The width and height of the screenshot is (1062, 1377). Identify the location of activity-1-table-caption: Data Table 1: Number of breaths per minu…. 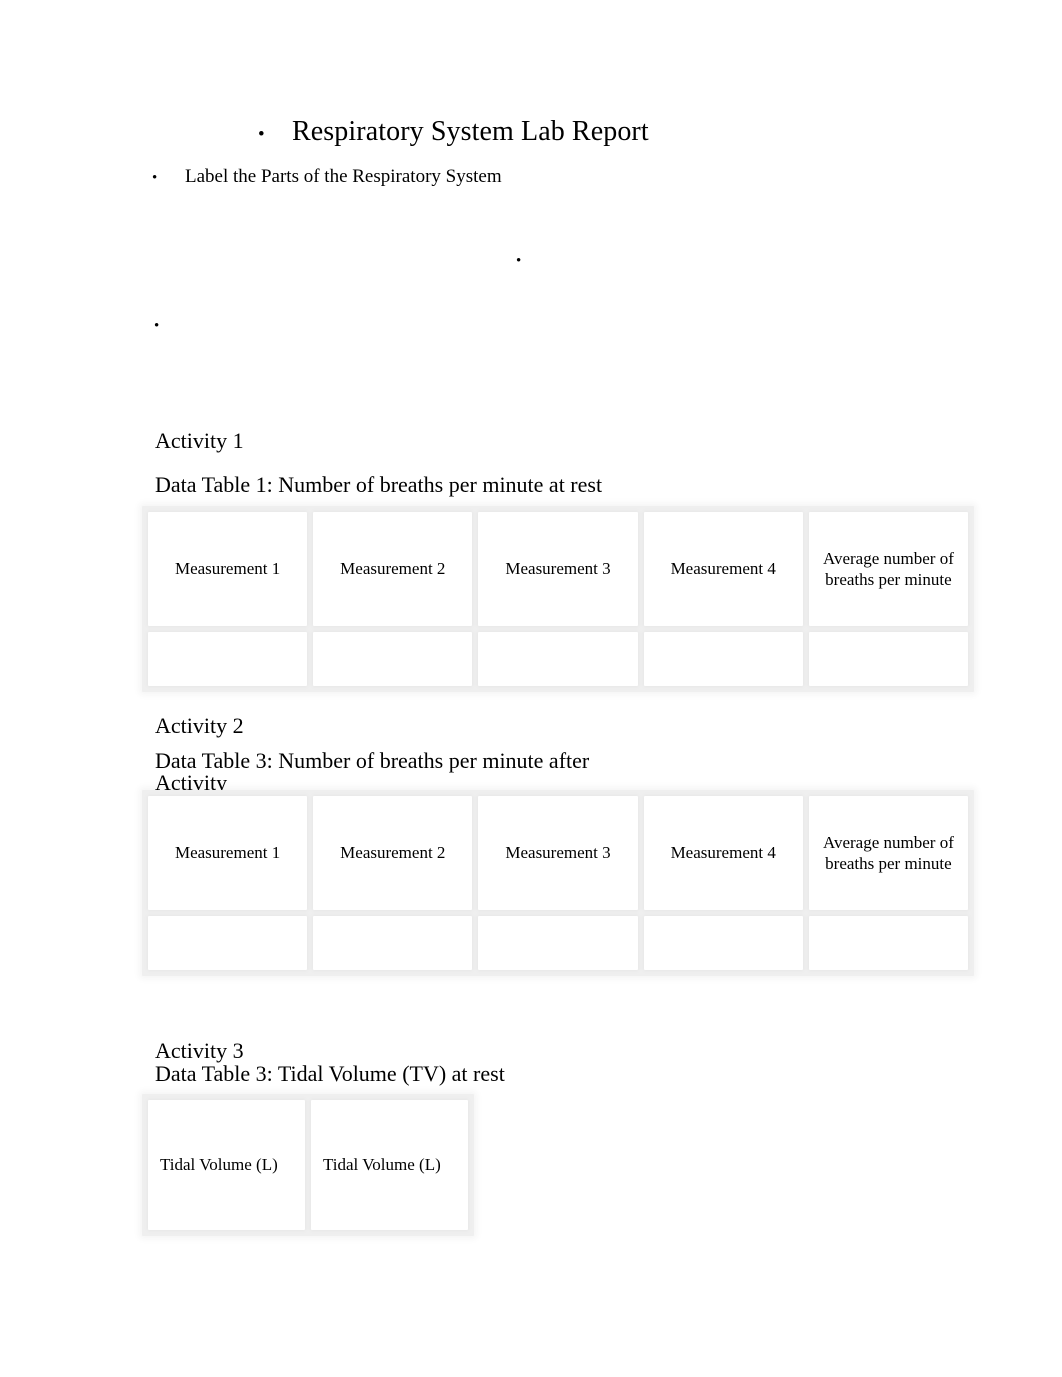
(379, 484).